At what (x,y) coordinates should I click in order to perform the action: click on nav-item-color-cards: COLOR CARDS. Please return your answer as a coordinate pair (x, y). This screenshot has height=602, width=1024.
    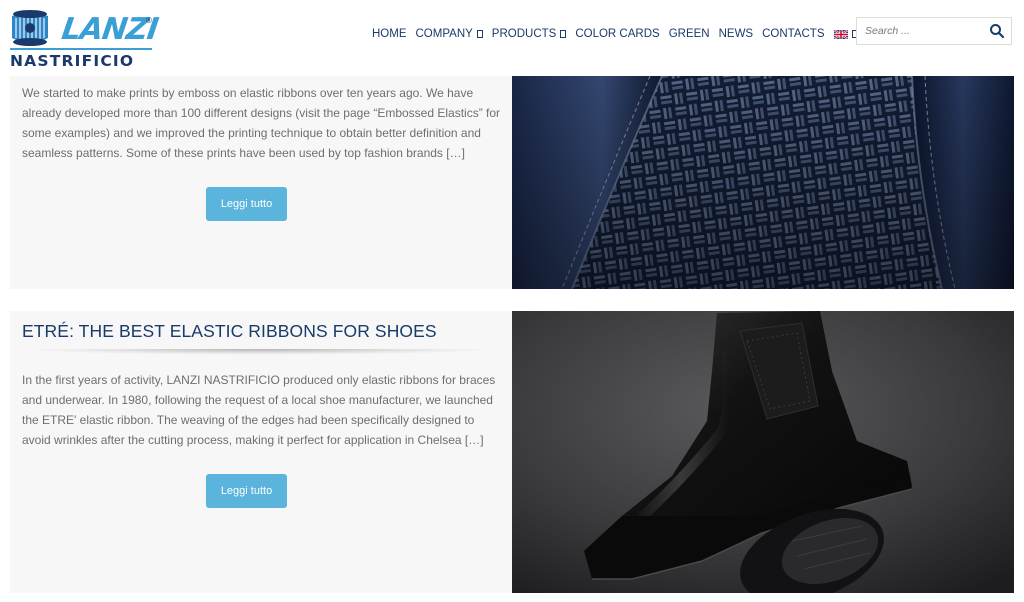
    Looking at the image, I should click on (617, 34).